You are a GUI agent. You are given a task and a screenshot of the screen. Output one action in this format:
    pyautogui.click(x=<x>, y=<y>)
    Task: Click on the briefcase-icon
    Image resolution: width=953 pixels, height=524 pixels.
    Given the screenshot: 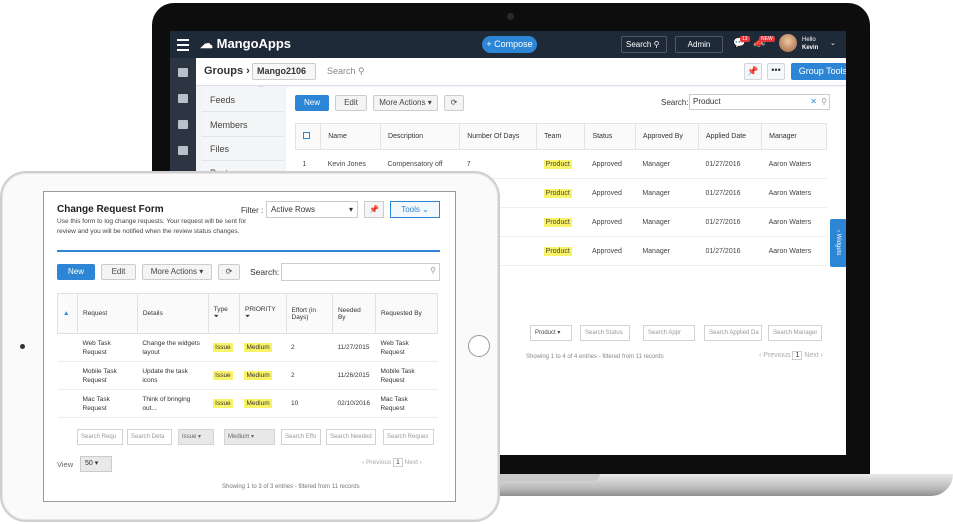 What is the action you would take?
    pyautogui.click(x=183, y=150)
    